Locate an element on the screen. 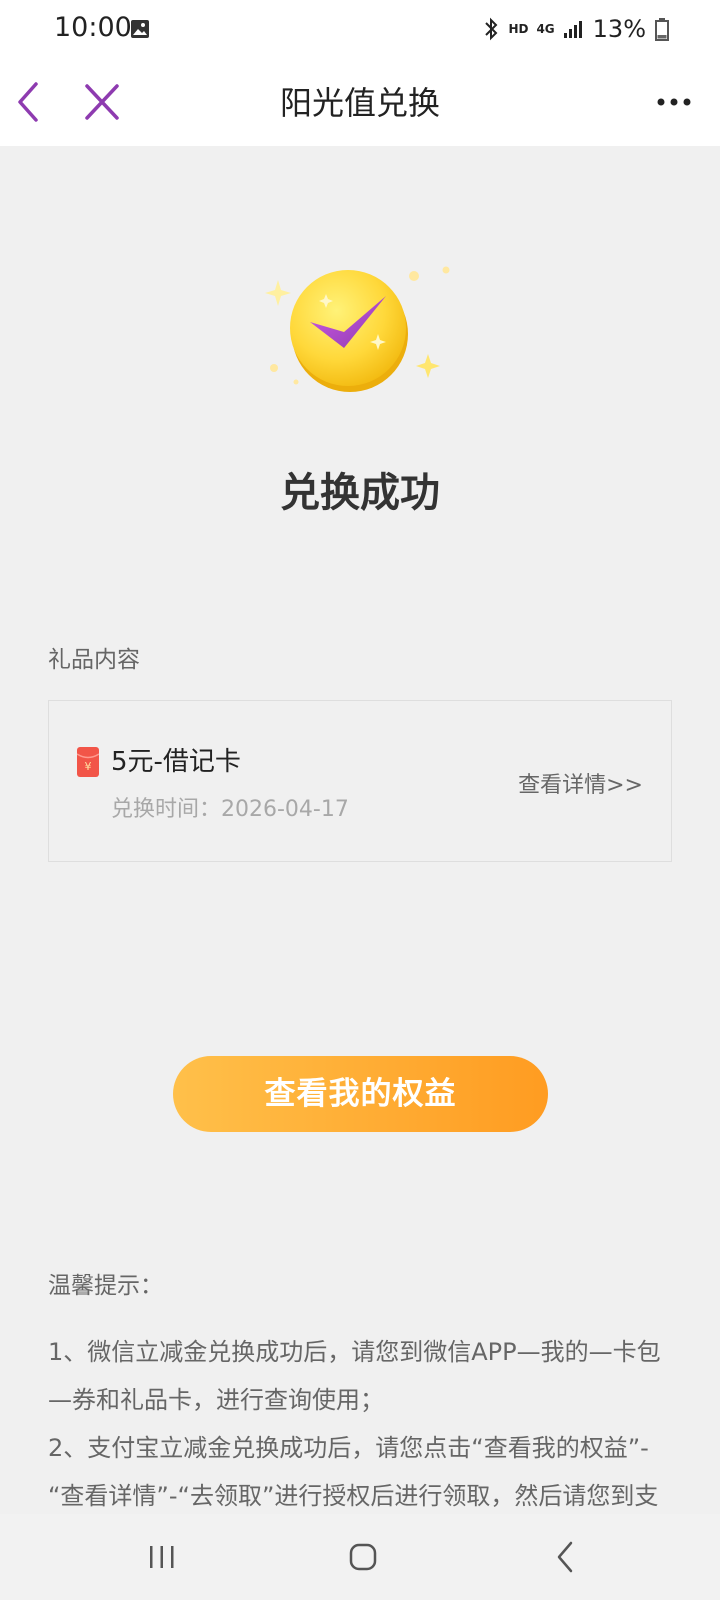 This screenshot has width=720, height=1600. signal-icon is located at coordinates (572, 29).